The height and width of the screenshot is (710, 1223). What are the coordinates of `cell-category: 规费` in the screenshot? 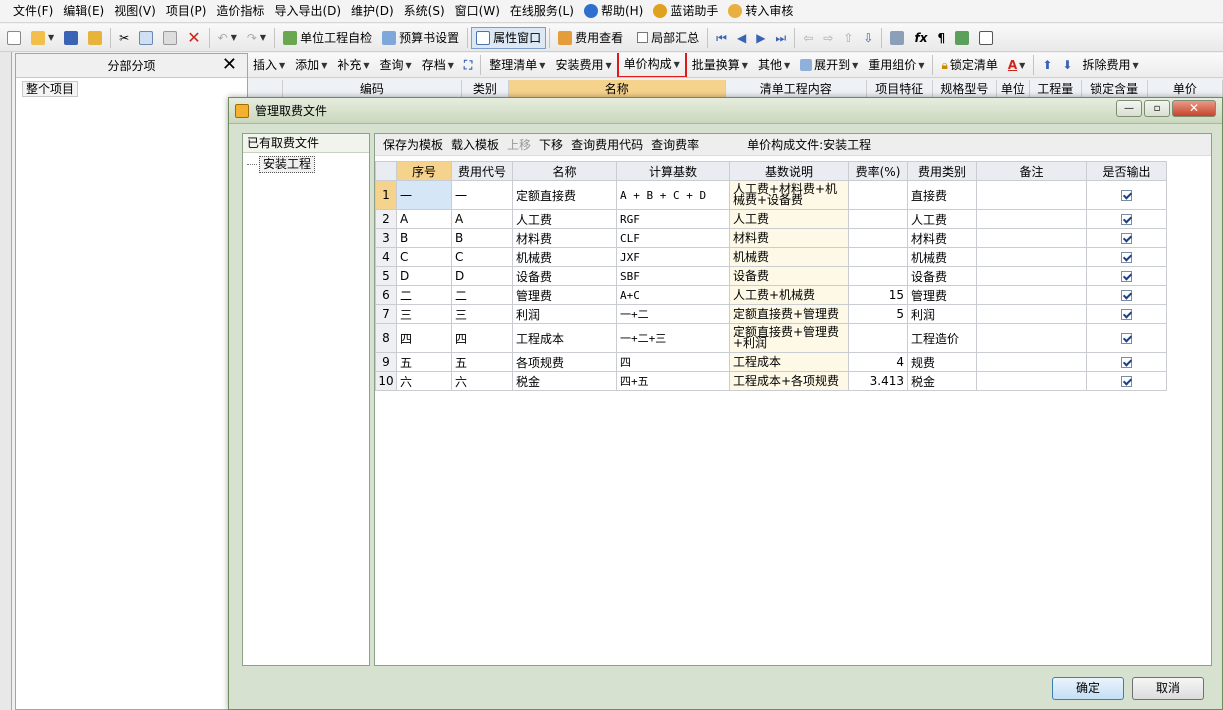 It's located at (942, 362).